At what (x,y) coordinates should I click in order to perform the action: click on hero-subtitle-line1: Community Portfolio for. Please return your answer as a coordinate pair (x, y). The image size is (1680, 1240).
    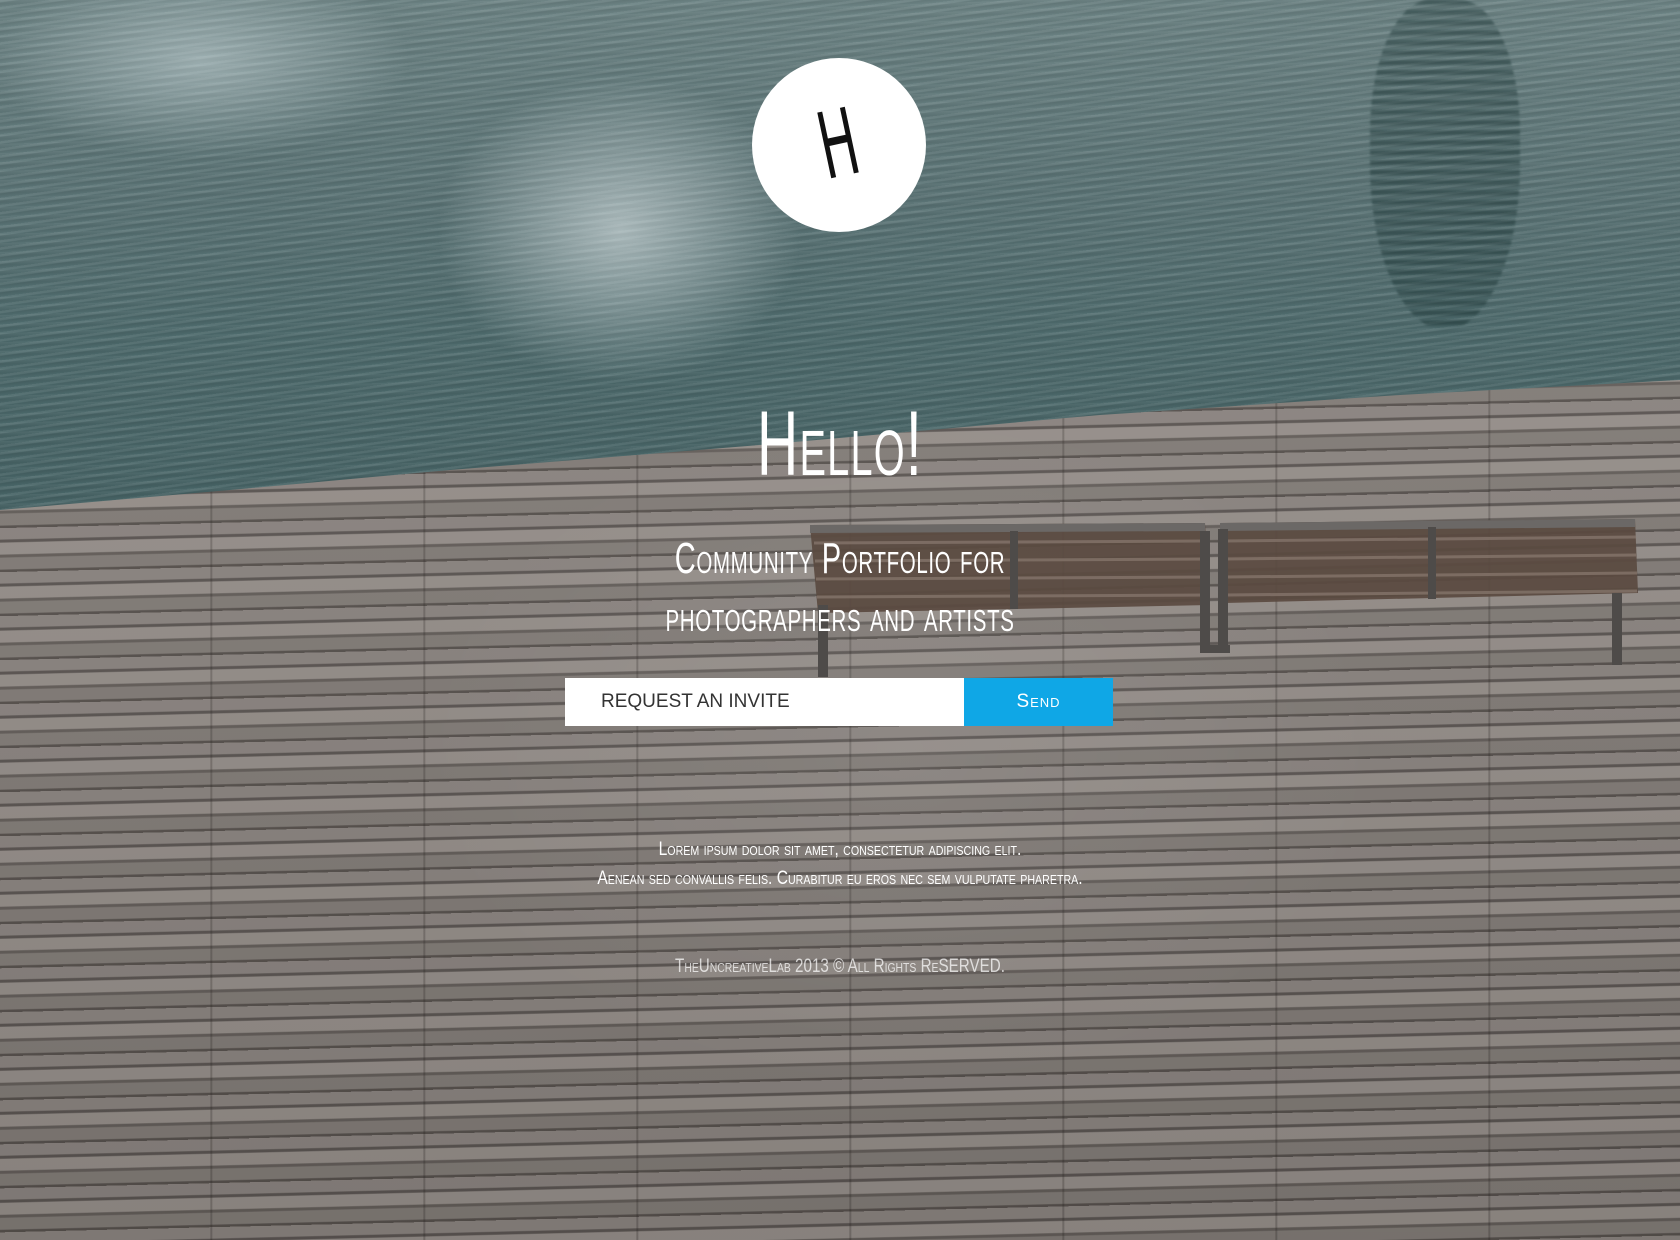
    Looking at the image, I should click on (840, 558).